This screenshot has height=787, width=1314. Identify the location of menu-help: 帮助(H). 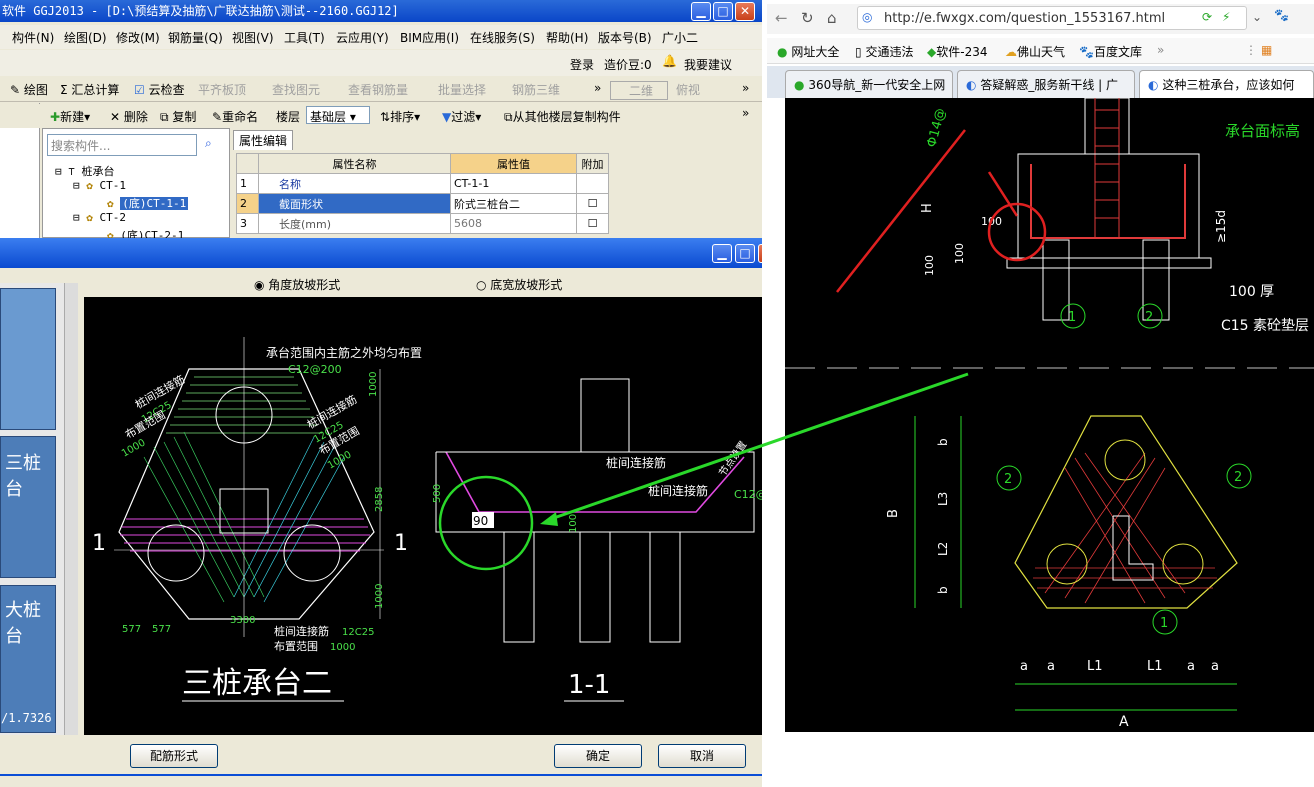
(567, 37).